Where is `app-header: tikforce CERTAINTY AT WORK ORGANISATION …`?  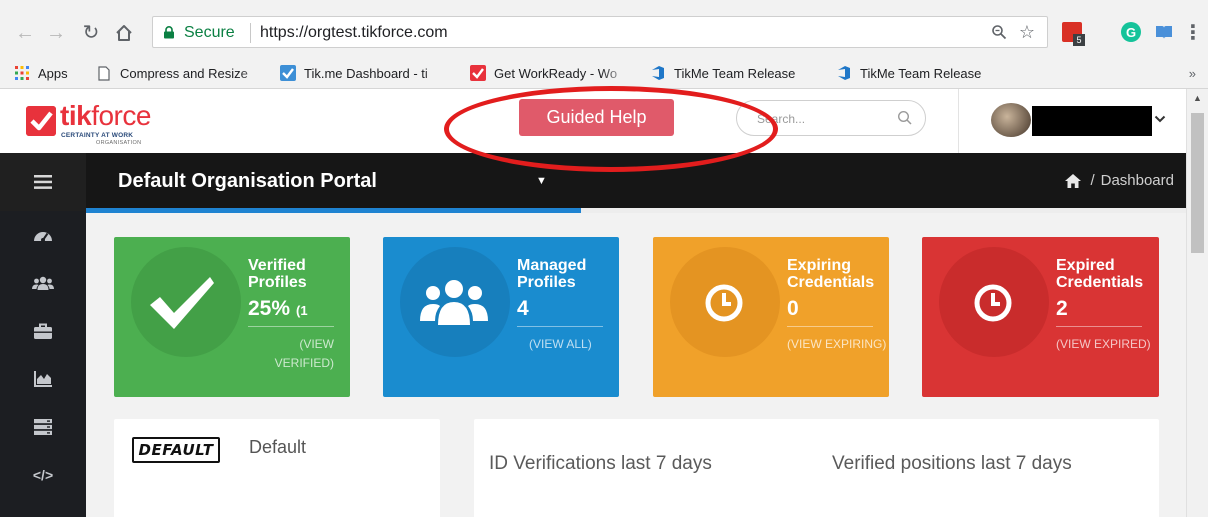
app-header: tikforce CERTAINTY AT WORK ORGANISATION … is located at coordinates (593, 121).